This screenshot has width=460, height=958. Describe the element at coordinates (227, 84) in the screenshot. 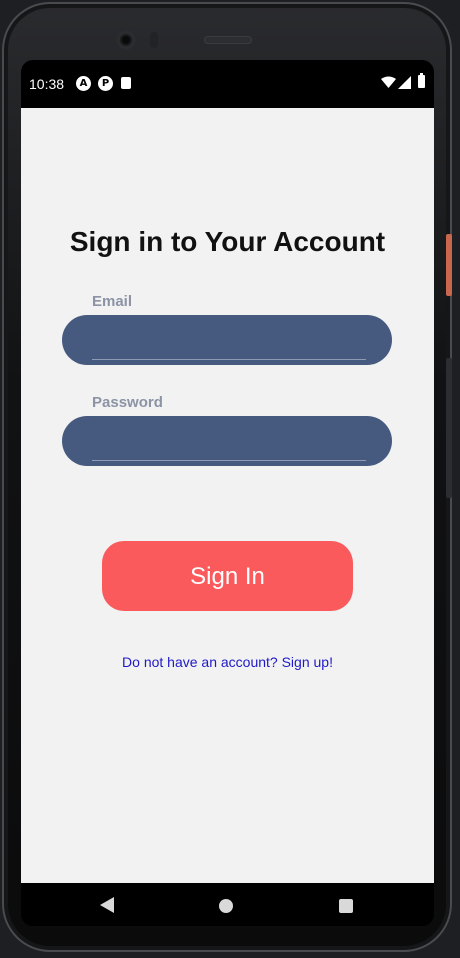

I see `status-bar: 10:38 A P` at that location.